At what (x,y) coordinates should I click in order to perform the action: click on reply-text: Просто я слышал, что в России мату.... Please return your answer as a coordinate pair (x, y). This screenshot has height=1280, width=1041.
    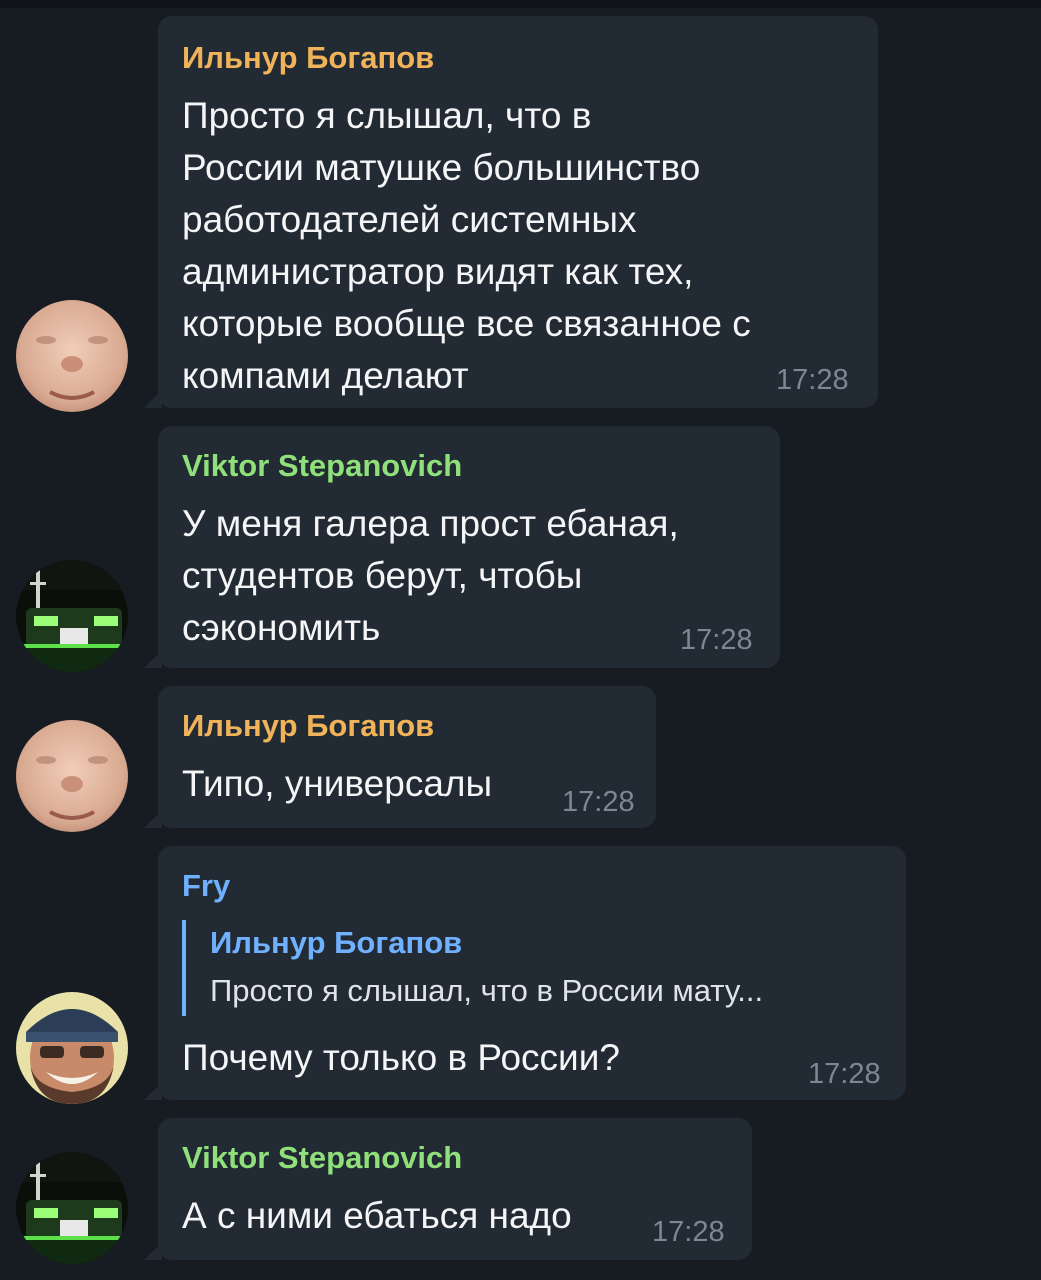
    Looking at the image, I should click on (487, 990).